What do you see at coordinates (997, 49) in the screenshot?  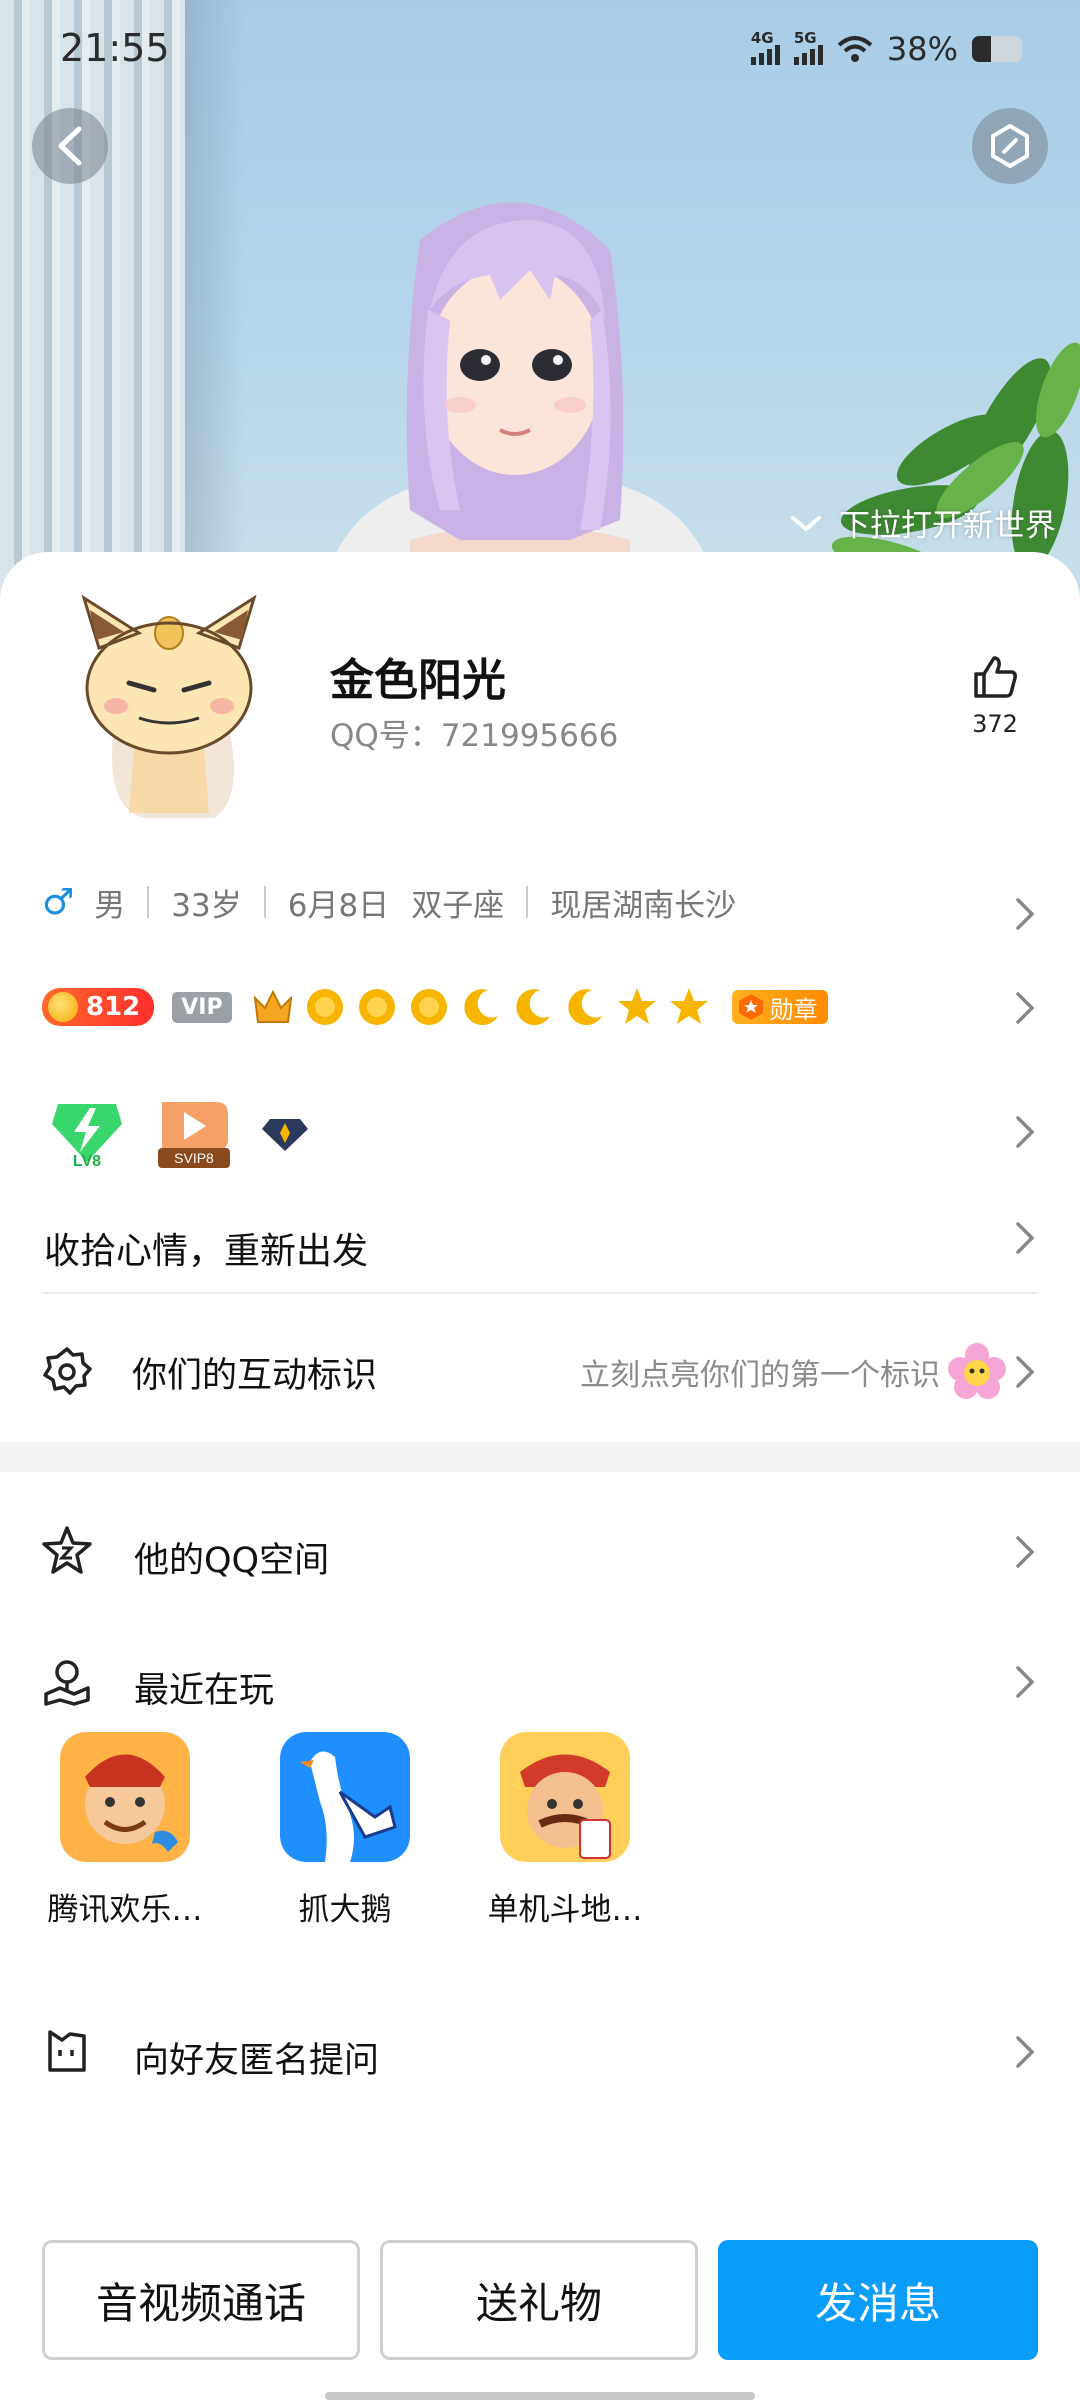 I see `battery-icon` at bounding box center [997, 49].